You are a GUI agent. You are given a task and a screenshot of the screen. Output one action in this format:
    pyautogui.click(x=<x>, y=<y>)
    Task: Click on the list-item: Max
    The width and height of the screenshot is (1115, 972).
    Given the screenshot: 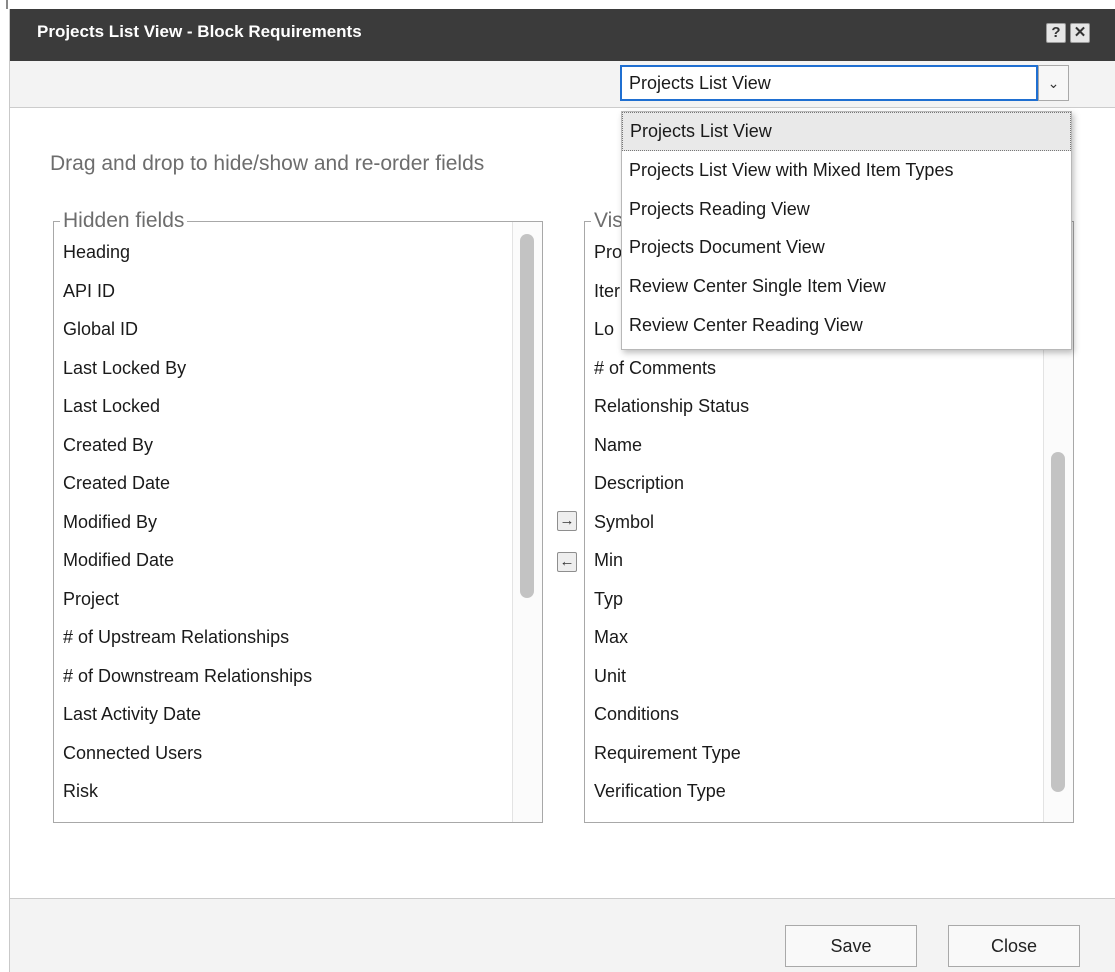 What is the action you would take?
    pyautogui.click(x=814, y=637)
    